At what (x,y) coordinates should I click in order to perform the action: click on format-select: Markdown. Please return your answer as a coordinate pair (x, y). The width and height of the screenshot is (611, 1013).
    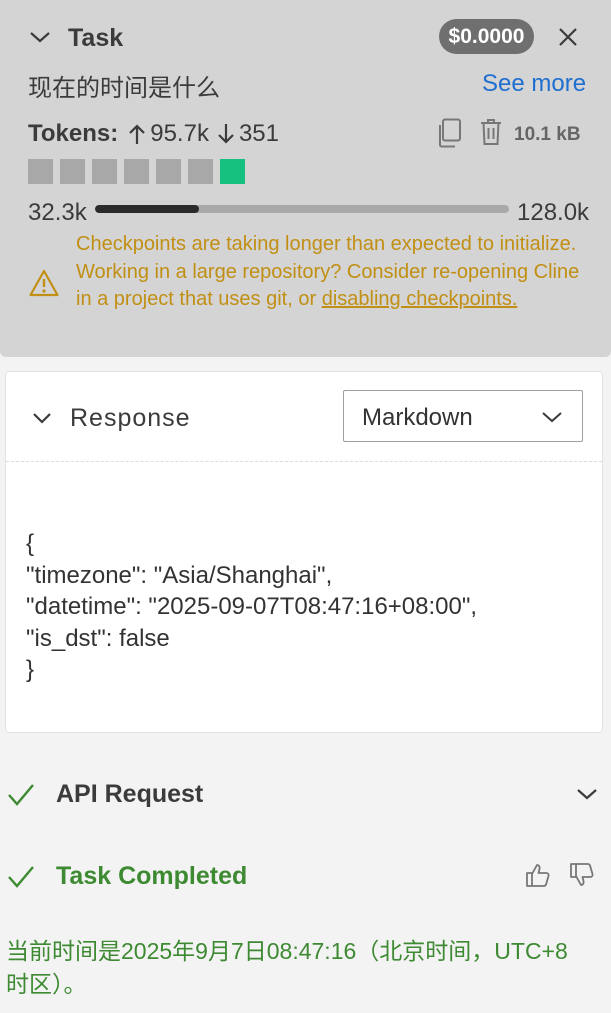
    Looking at the image, I should click on (463, 416).